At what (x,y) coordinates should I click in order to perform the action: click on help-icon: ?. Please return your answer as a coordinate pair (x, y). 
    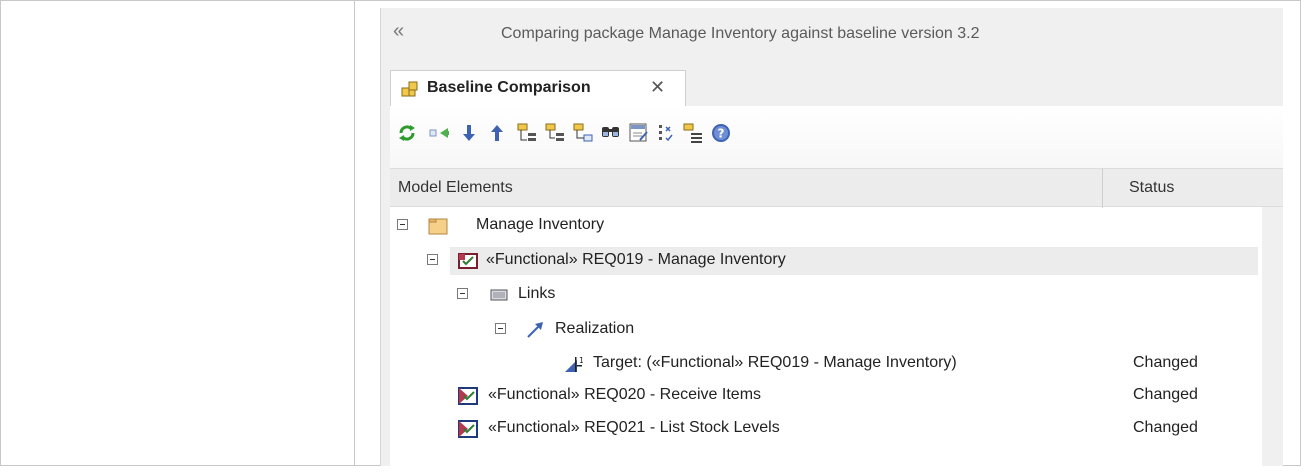
    Looking at the image, I should click on (721, 133).